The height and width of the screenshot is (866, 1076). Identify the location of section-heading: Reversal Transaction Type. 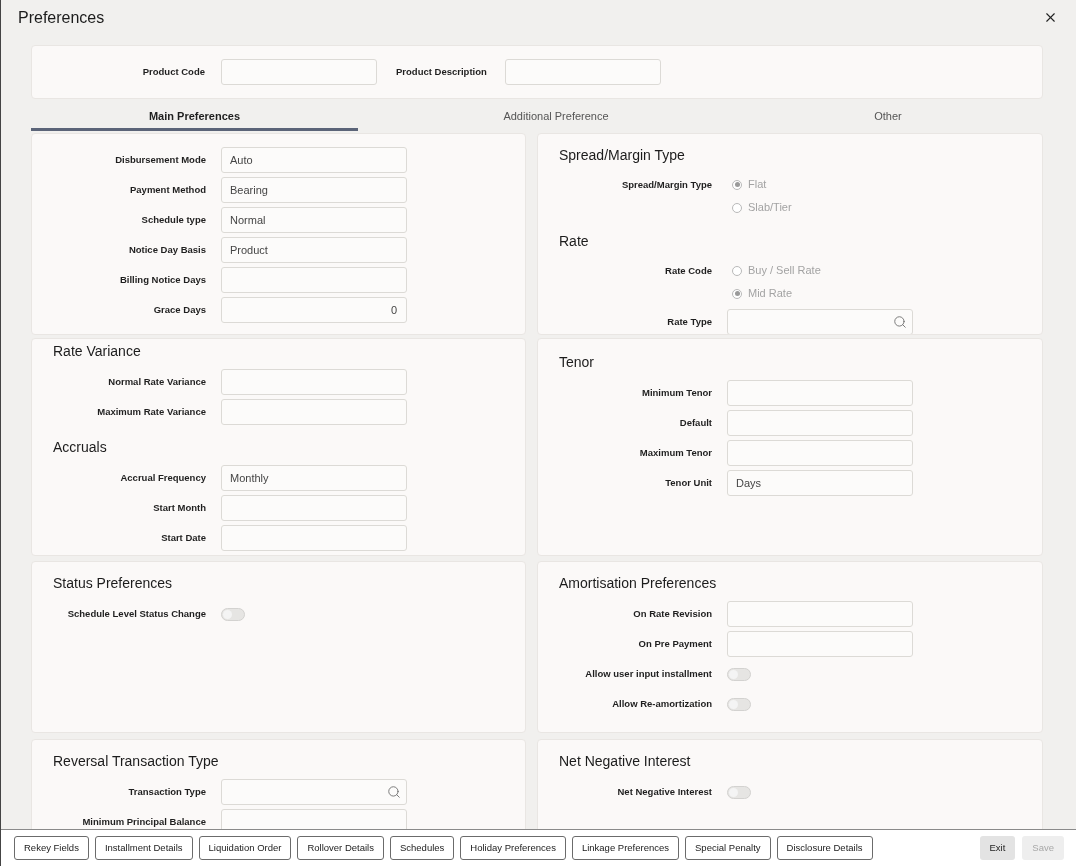
(136, 761).